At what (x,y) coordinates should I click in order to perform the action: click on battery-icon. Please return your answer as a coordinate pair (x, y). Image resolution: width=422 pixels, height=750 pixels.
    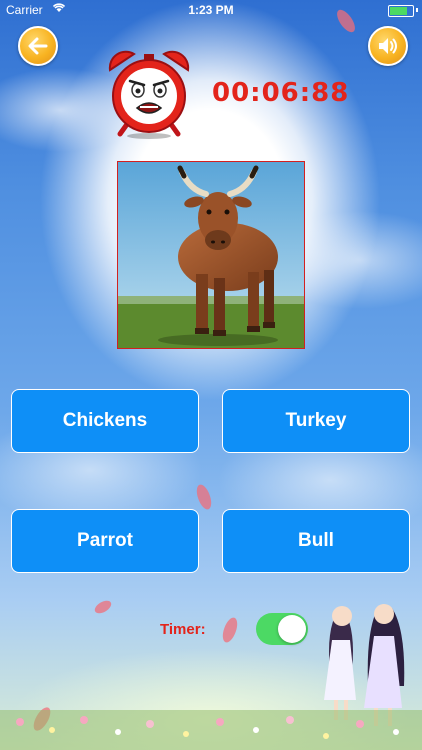
    Looking at the image, I should click on (401, 11).